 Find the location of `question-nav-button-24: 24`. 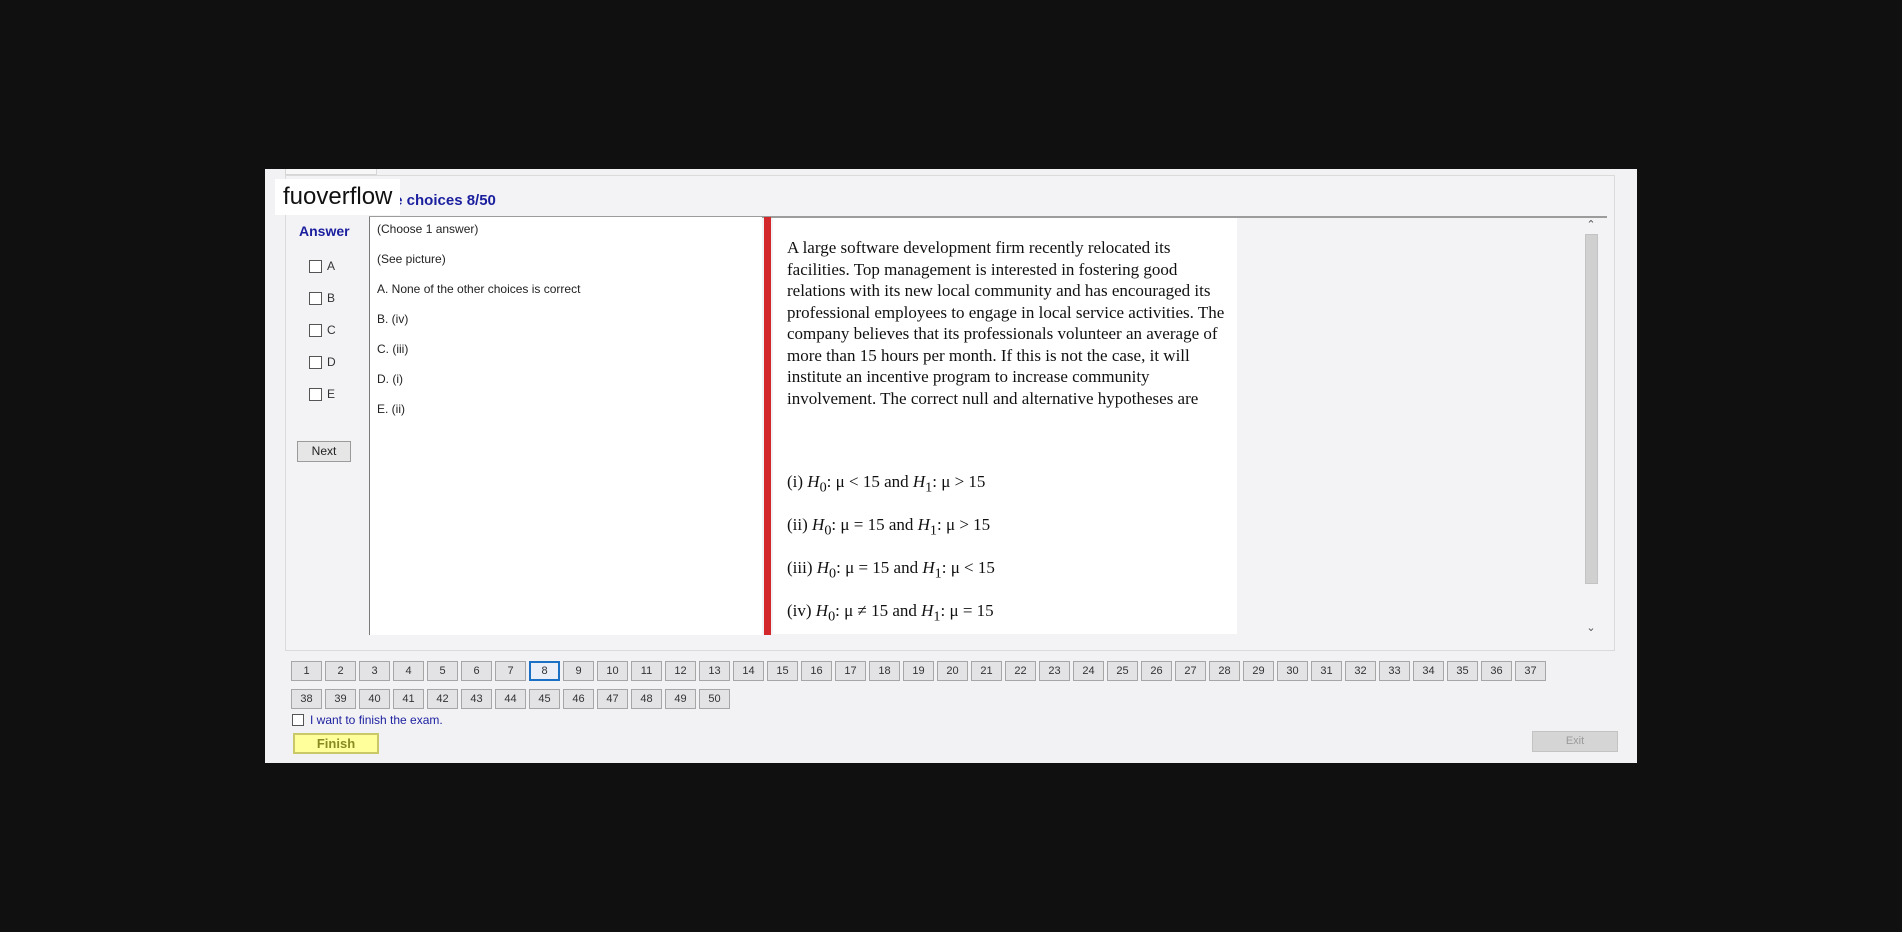

question-nav-button-24: 24 is located at coordinates (1088, 671).